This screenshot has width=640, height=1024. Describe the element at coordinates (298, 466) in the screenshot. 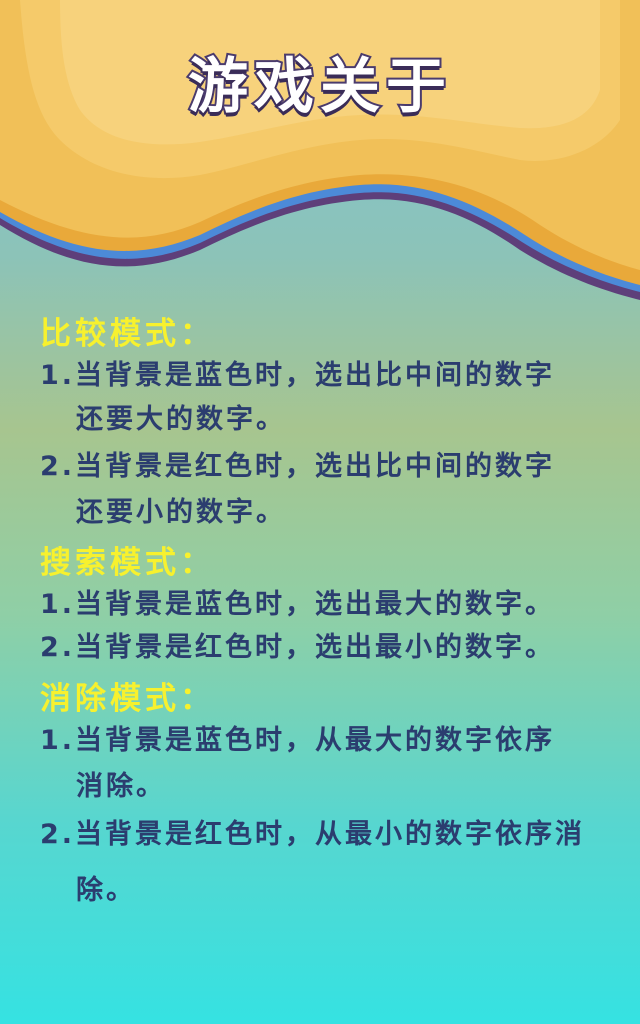

I see `rule-line: 2.当背景是红色时，选出比中间的数字` at that location.